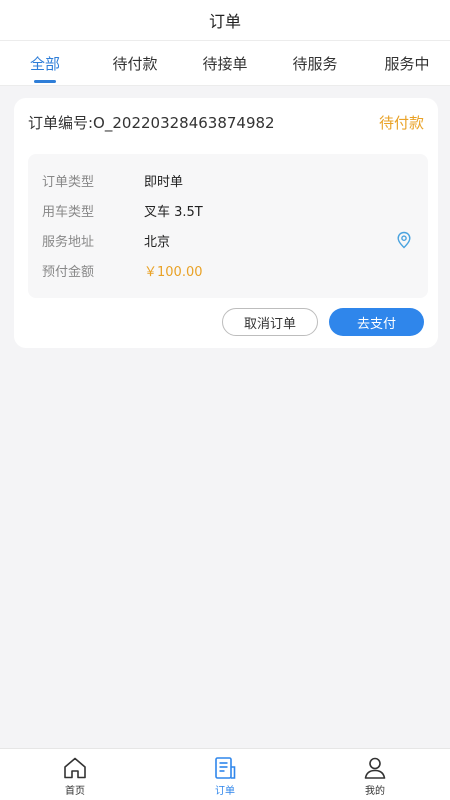 The height and width of the screenshot is (800, 450). What do you see at coordinates (225, 791) in the screenshot?
I see `nav-label: 订单` at bounding box center [225, 791].